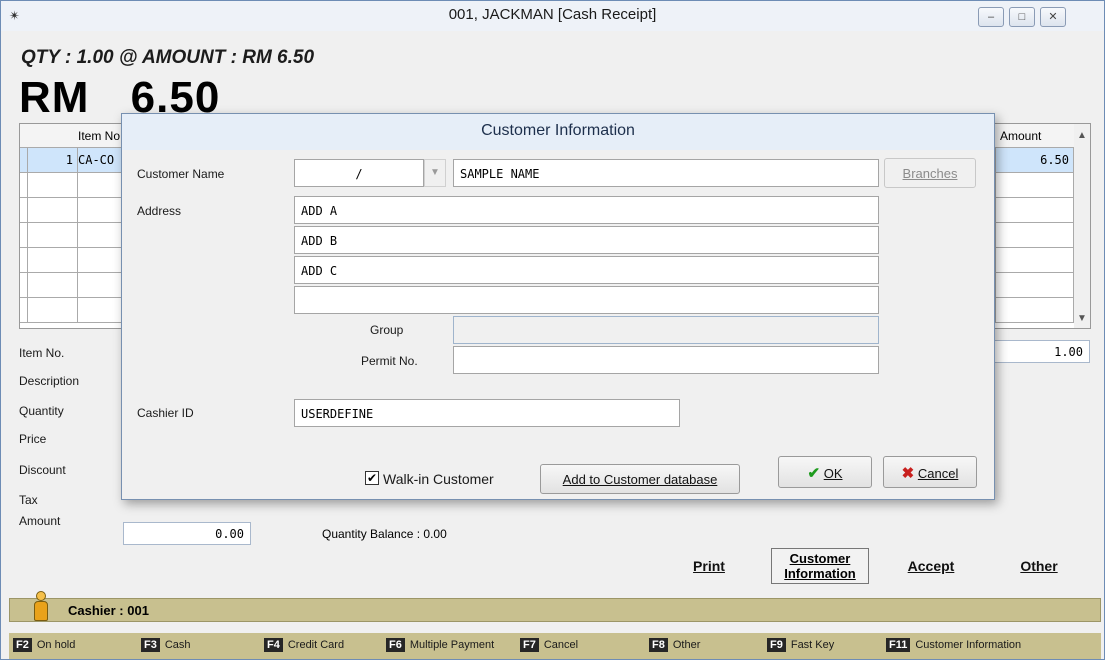 This screenshot has height=660, width=1105. What do you see at coordinates (53, 160) in the screenshot?
I see `row-number: 1` at bounding box center [53, 160].